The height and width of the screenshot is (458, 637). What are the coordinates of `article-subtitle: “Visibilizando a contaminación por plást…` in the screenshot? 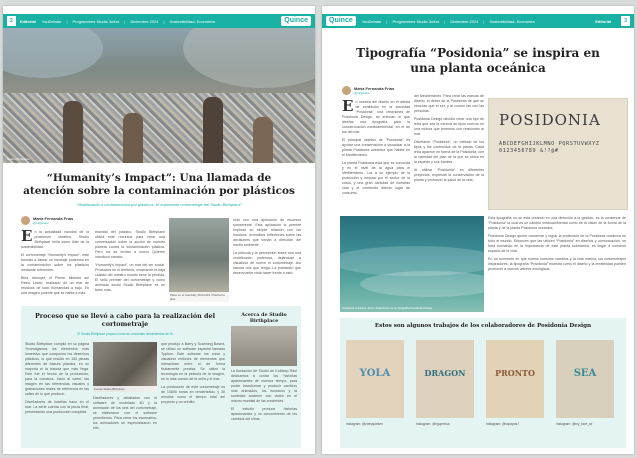 It's located at (159, 204).